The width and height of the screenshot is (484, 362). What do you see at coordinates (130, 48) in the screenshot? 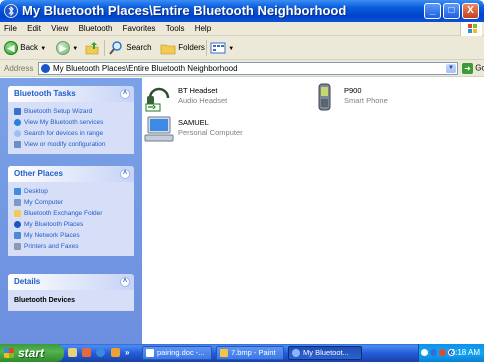
I see `search-button: Search` at bounding box center [130, 48].